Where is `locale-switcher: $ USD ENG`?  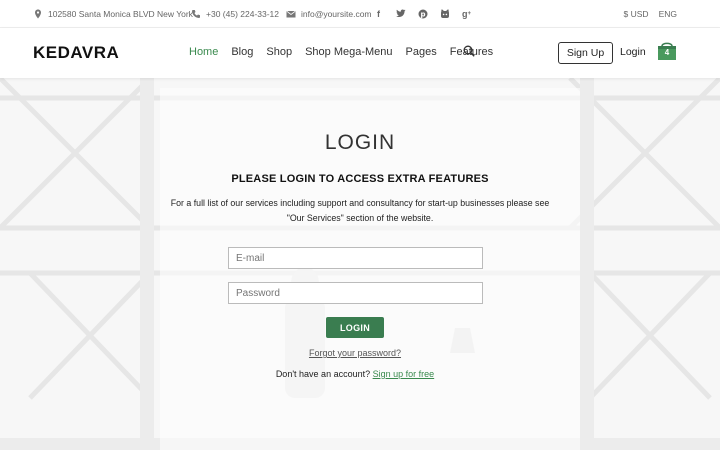 locale-switcher: $ USD ENG is located at coordinates (650, 14).